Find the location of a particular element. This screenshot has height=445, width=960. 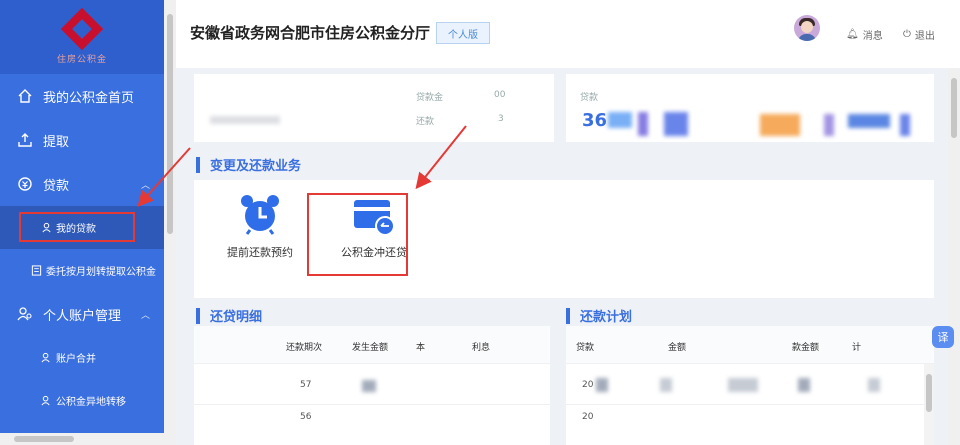

column-header: 贷款 is located at coordinates (585, 348).